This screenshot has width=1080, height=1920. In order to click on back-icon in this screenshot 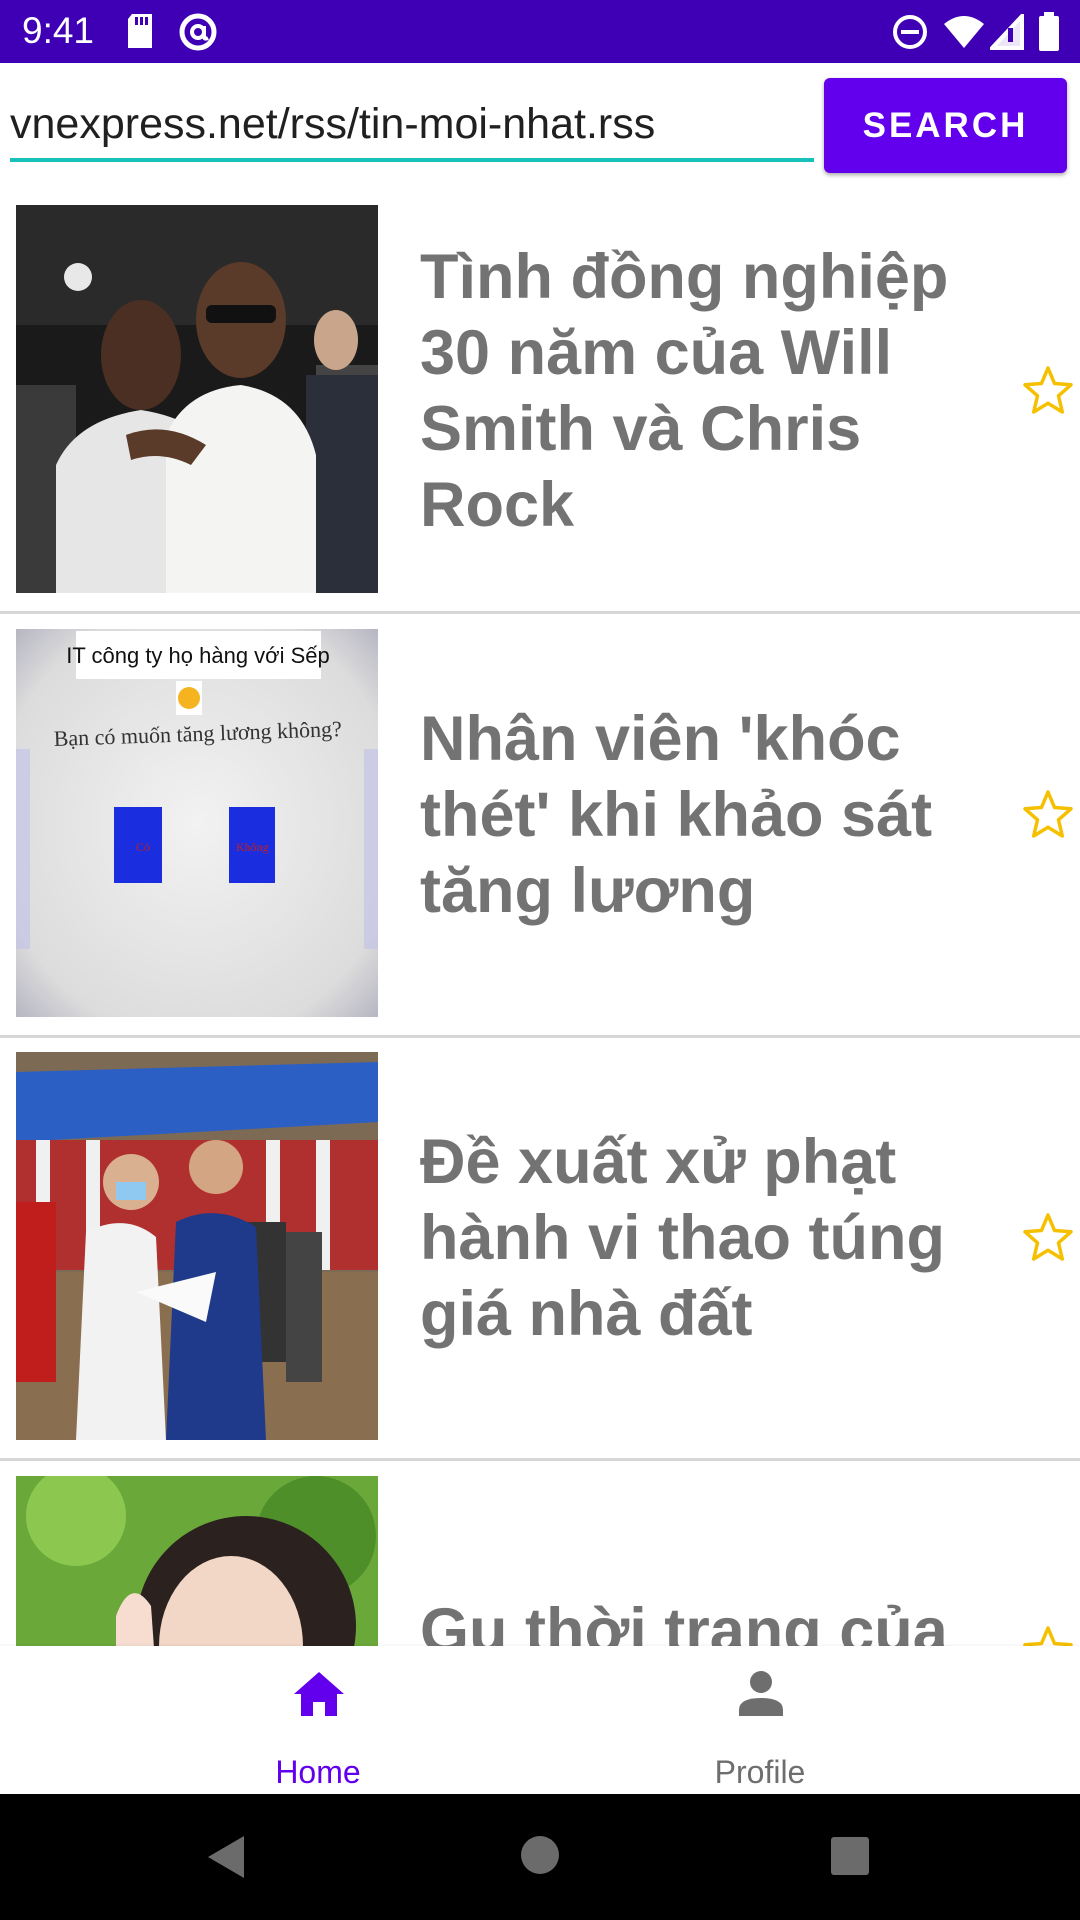, I will do `click(226, 1859)`.